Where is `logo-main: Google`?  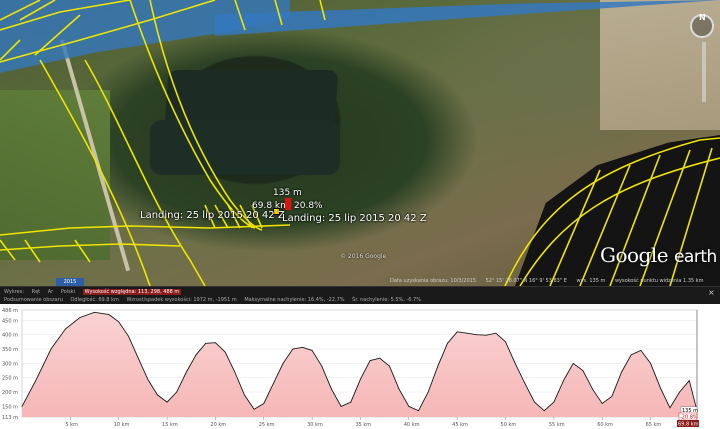 logo-main: Google is located at coordinates (634, 255).